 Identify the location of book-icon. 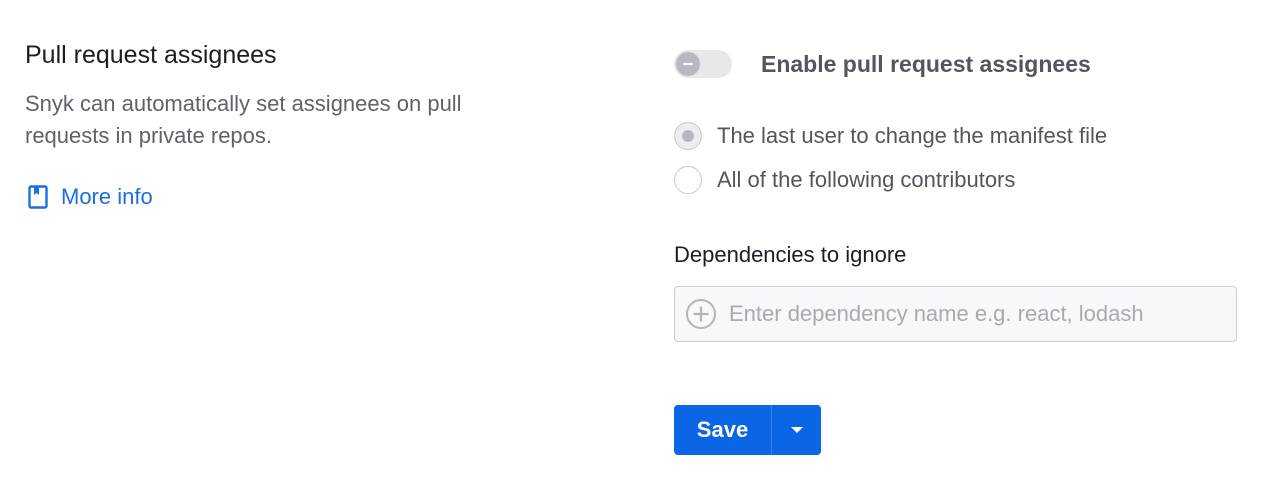
(38, 197).